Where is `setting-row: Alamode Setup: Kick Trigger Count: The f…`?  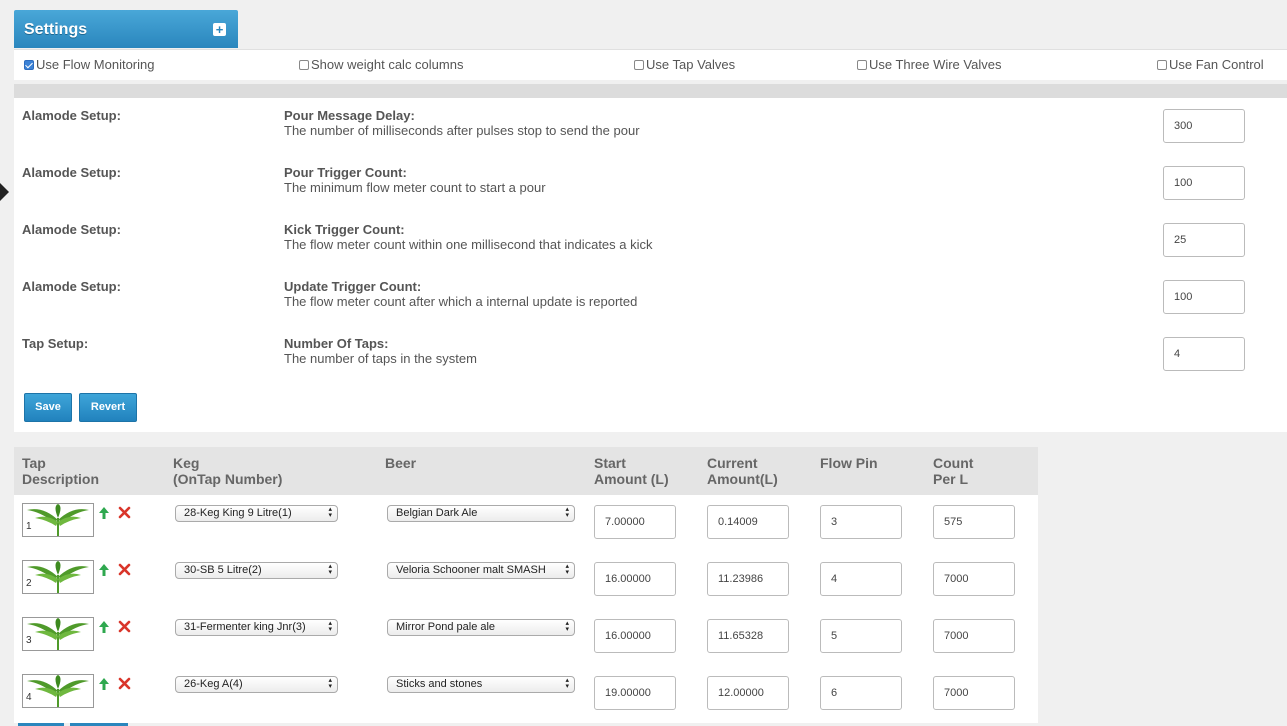 setting-row: Alamode Setup: Kick Trigger Count: The f… is located at coordinates (650, 237).